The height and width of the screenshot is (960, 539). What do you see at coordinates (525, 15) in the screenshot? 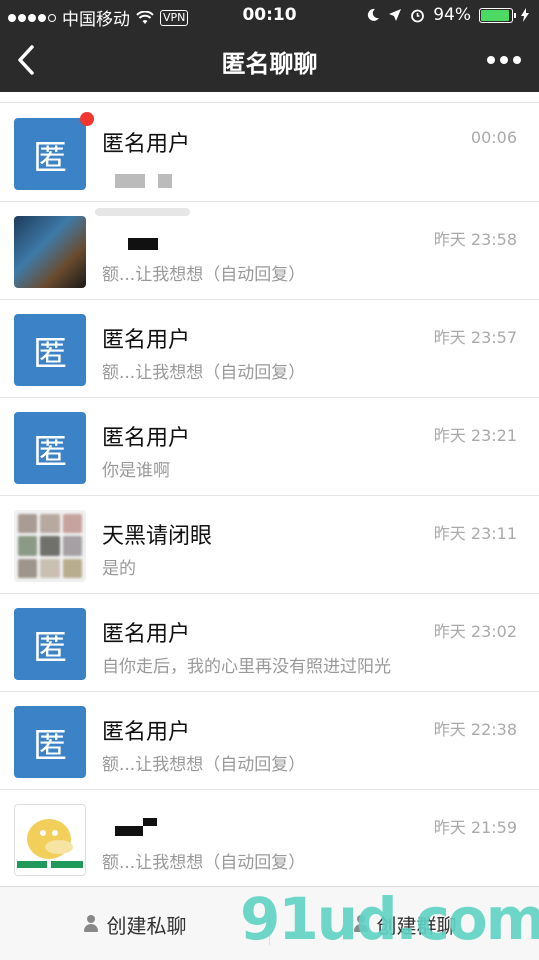
I see `charging-icon` at bounding box center [525, 15].